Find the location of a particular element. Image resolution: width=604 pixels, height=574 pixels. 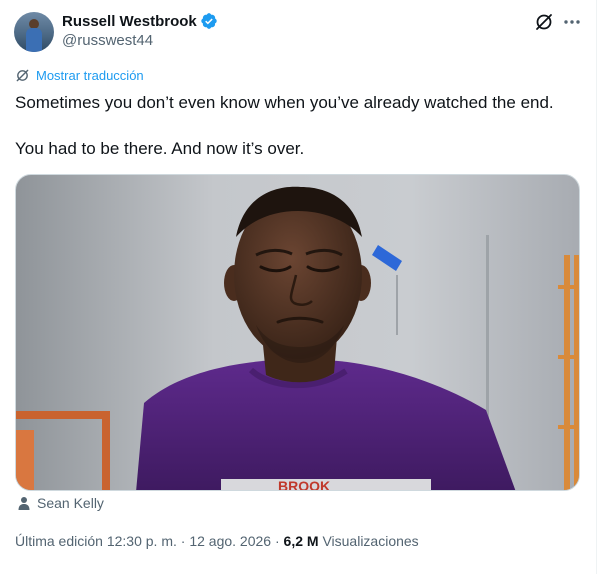

avatar-figure-body is located at coordinates (34, 40).